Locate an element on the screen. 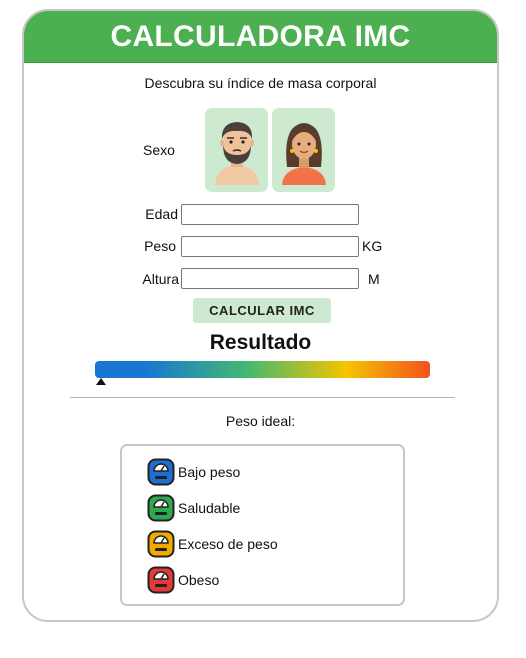 The width and height of the screenshot is (526, 658). height-unit: M is located at coordinates (374, 279).